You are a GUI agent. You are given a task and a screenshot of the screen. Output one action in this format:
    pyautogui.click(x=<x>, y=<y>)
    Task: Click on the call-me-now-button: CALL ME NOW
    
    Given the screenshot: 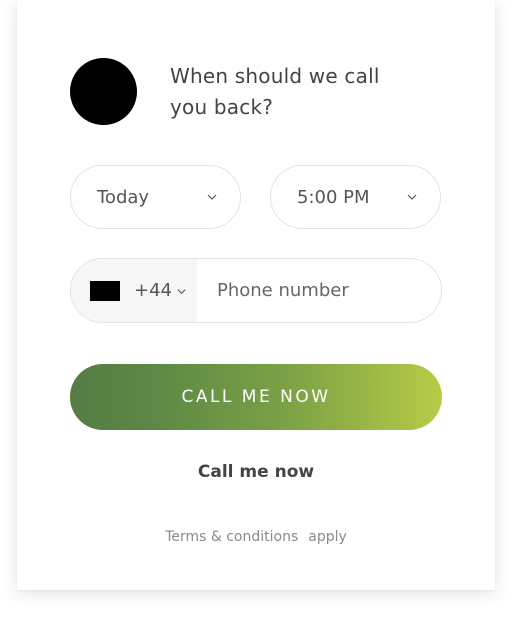 What is the action you would take?
    pyautogui.click(x=256, y=397)
    